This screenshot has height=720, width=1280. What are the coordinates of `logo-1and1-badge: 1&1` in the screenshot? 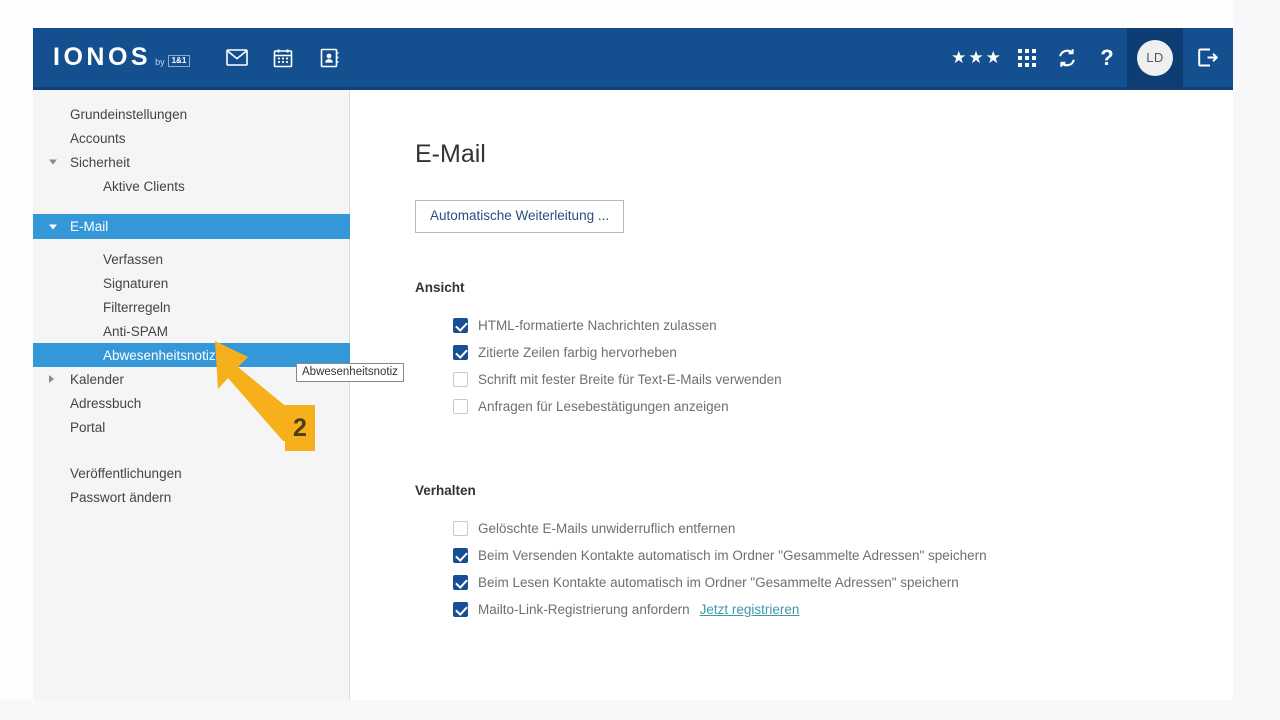 It's located at (179, 61).